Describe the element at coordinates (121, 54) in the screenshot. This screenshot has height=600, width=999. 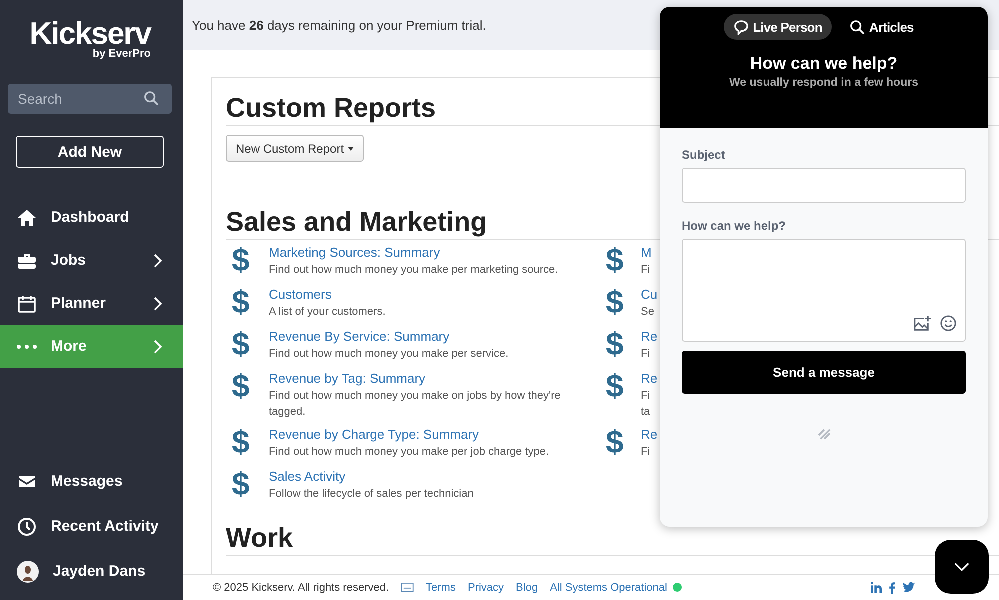
I see `logo-tagline: by EverPro` at that location.